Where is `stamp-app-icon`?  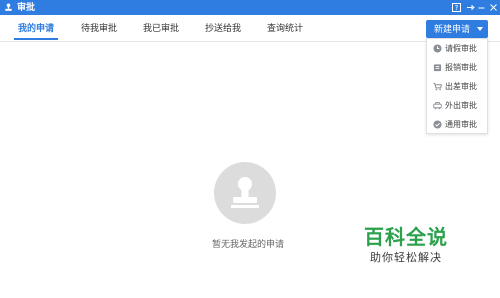
stamp-app-icon is located at coordinates (8, 7).